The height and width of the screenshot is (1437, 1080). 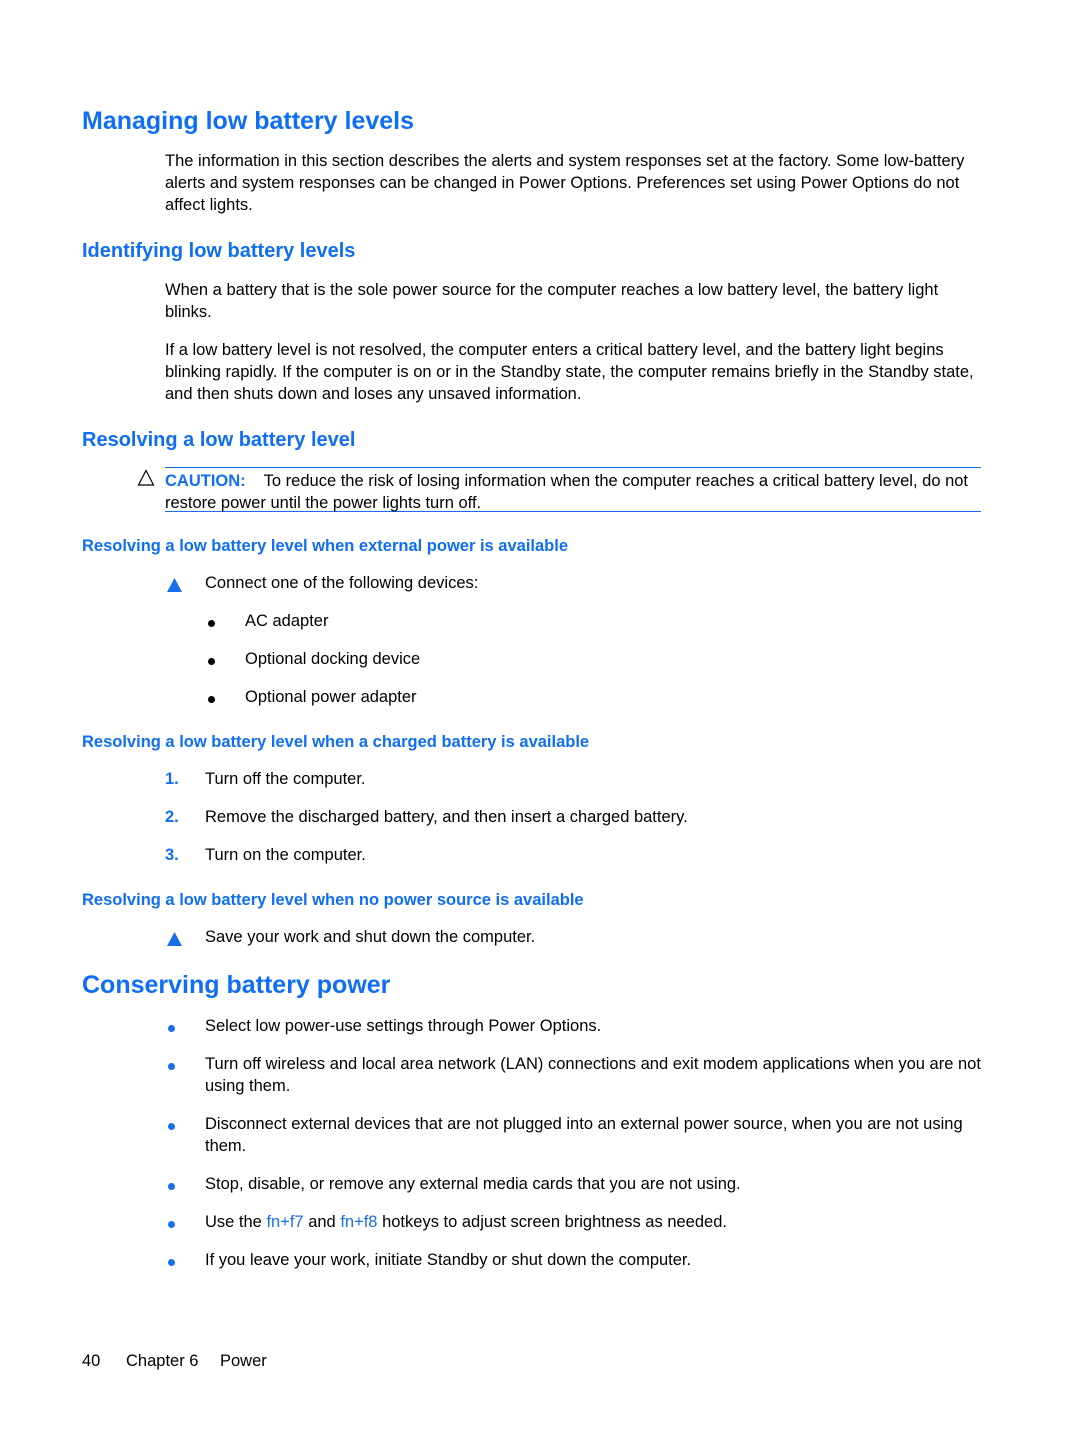 I want to click on step-number: 3., so click(x=172, y=855).